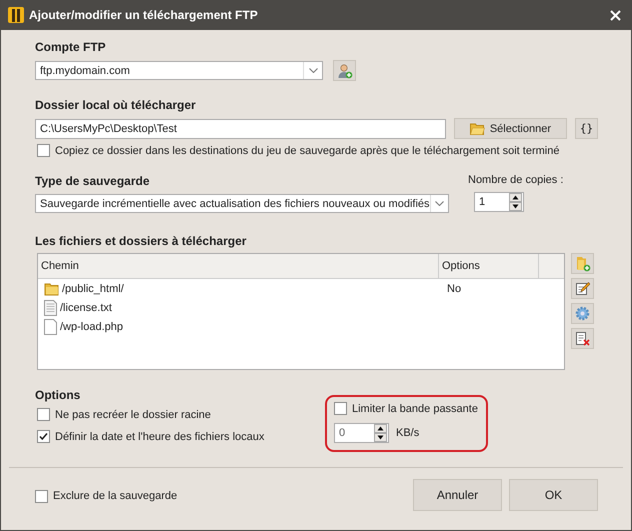  I want to click on file-path: /license.txt, so click(86, 308).